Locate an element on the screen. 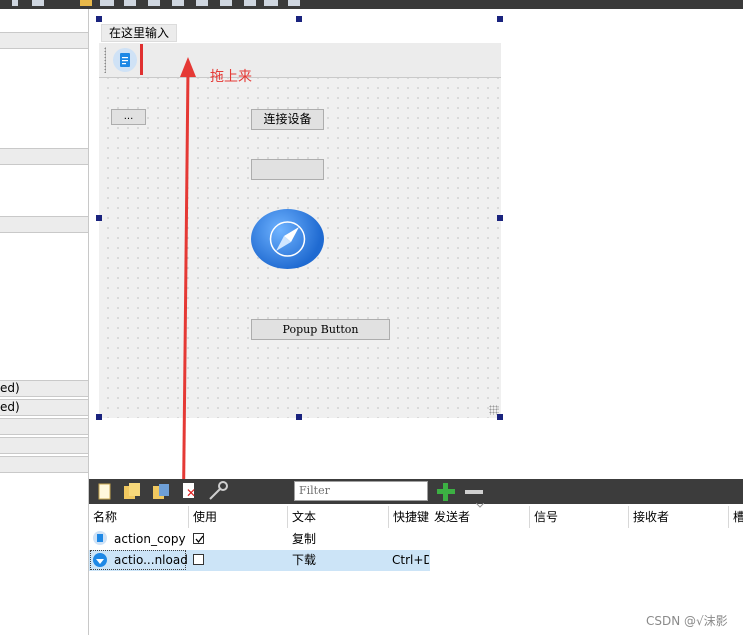 This screenshot has height=635, width=743. check-icon is located at coordinates (199, 539).